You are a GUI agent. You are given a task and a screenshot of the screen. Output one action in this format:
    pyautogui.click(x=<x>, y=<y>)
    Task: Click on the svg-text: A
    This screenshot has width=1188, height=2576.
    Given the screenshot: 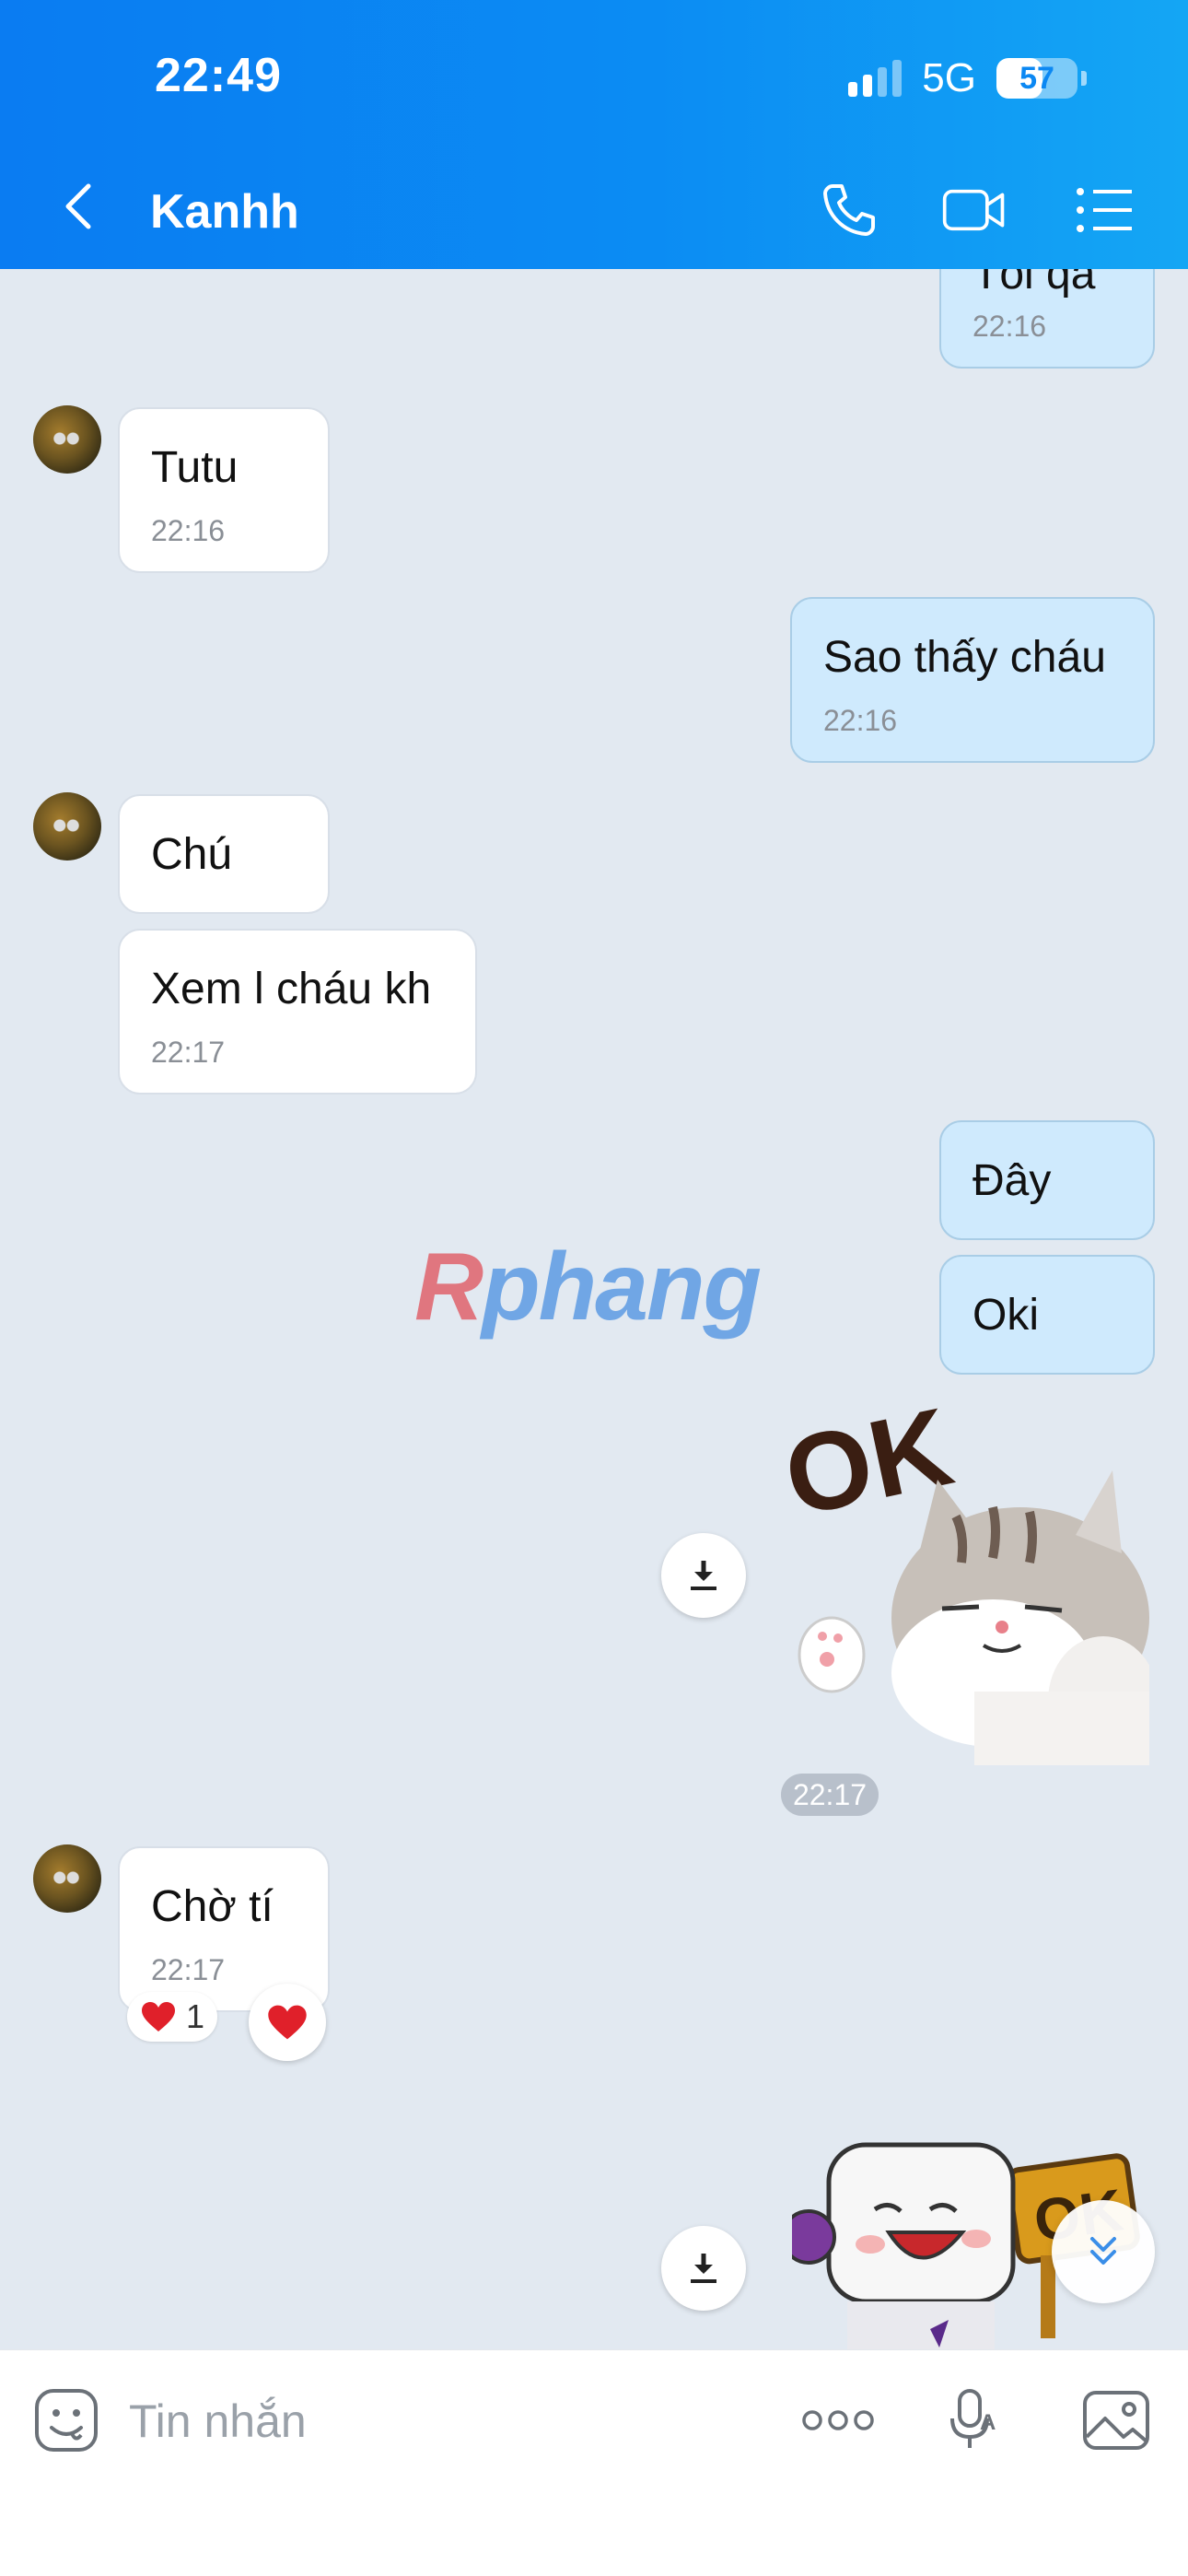 What is the action you would take?
    pyautogui.click(x=988, y=2422)
    